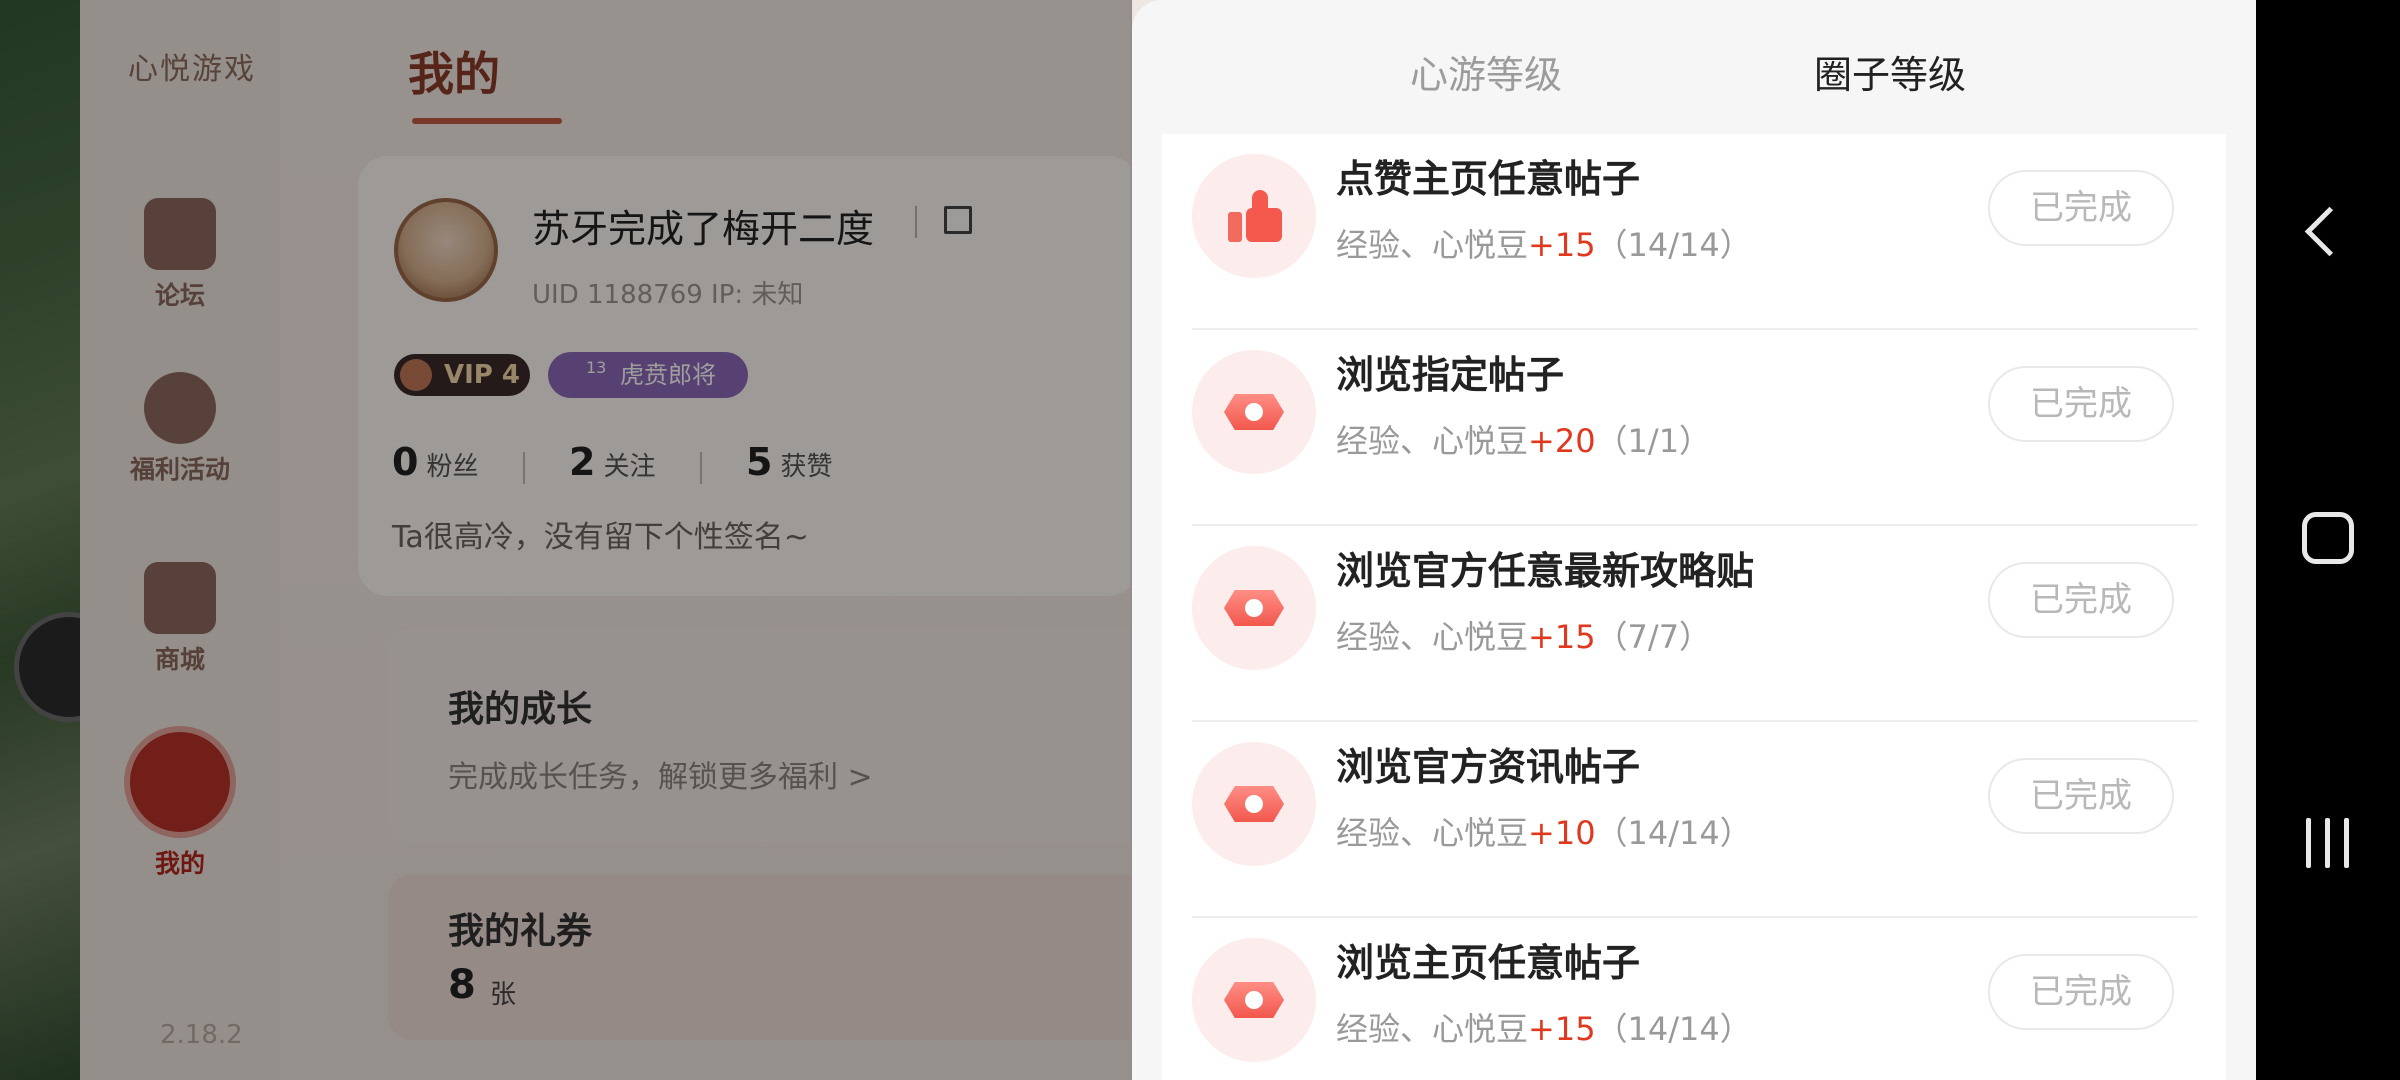 The height and width of the screenshot is (1080, 2400). I want to click on thumb-up-icon, so click(1255, 216).